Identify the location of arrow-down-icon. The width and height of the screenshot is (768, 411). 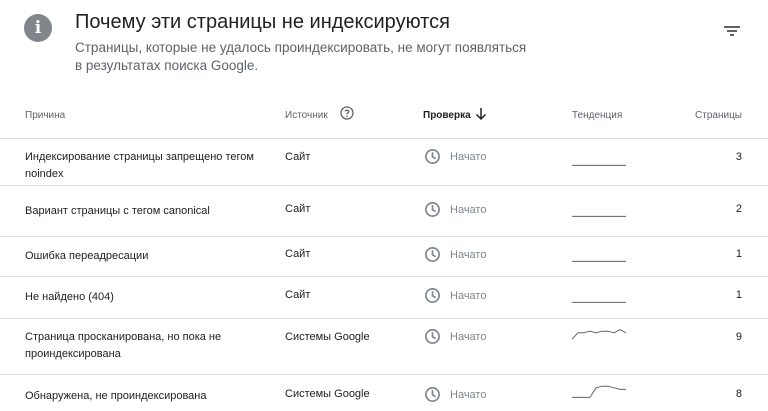
(481, 114).